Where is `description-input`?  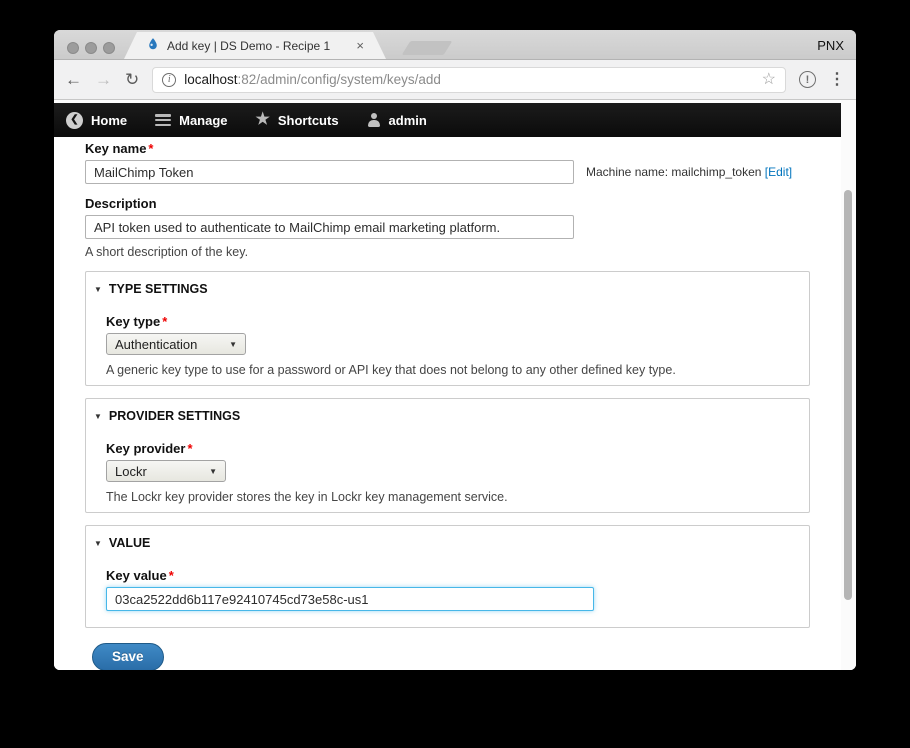
description-input is located at coordinates (329, 227).